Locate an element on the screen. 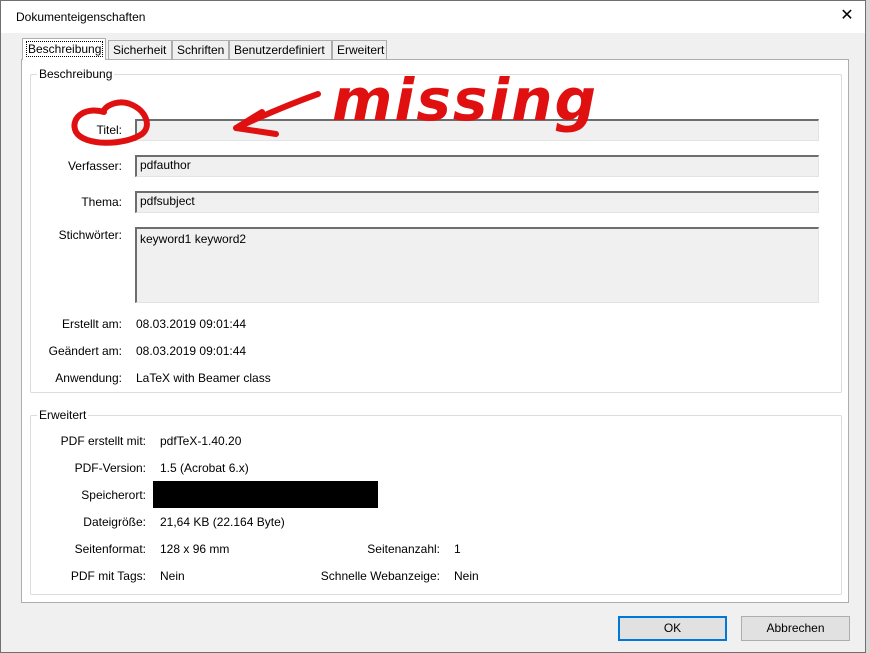 This screenshot has height=653, width=870. tab-schriften: Schriften is located at coordinates (200, 49).